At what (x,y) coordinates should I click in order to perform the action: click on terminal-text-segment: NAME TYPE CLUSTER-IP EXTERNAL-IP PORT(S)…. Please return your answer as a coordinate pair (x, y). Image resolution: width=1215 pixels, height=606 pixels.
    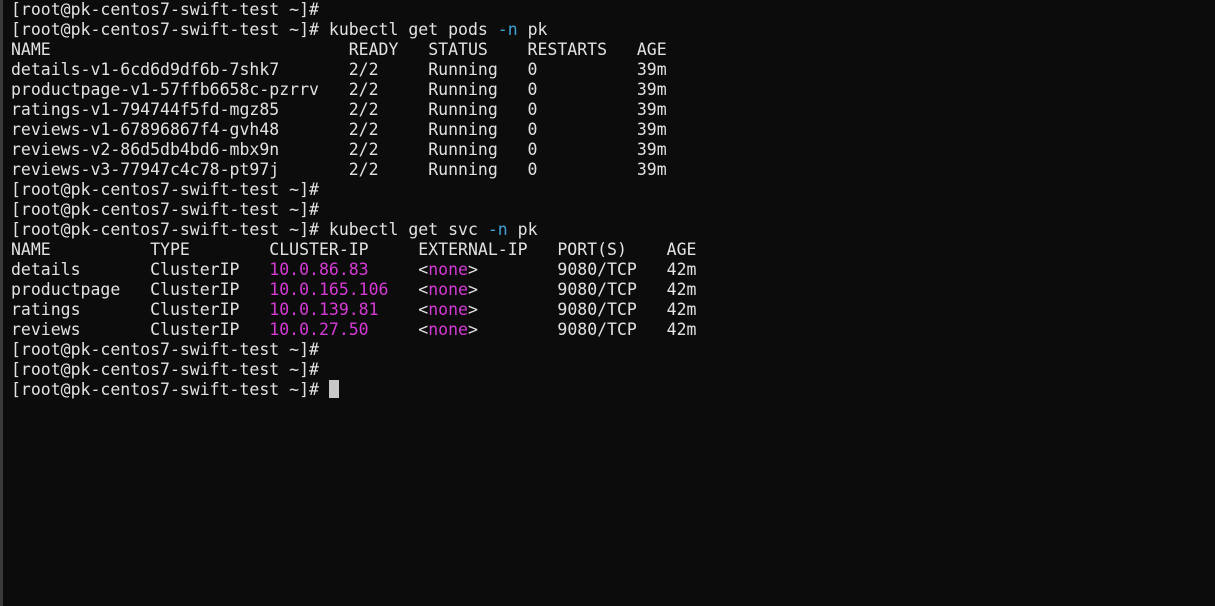
    Looking at the image, I should click on (354, 249).